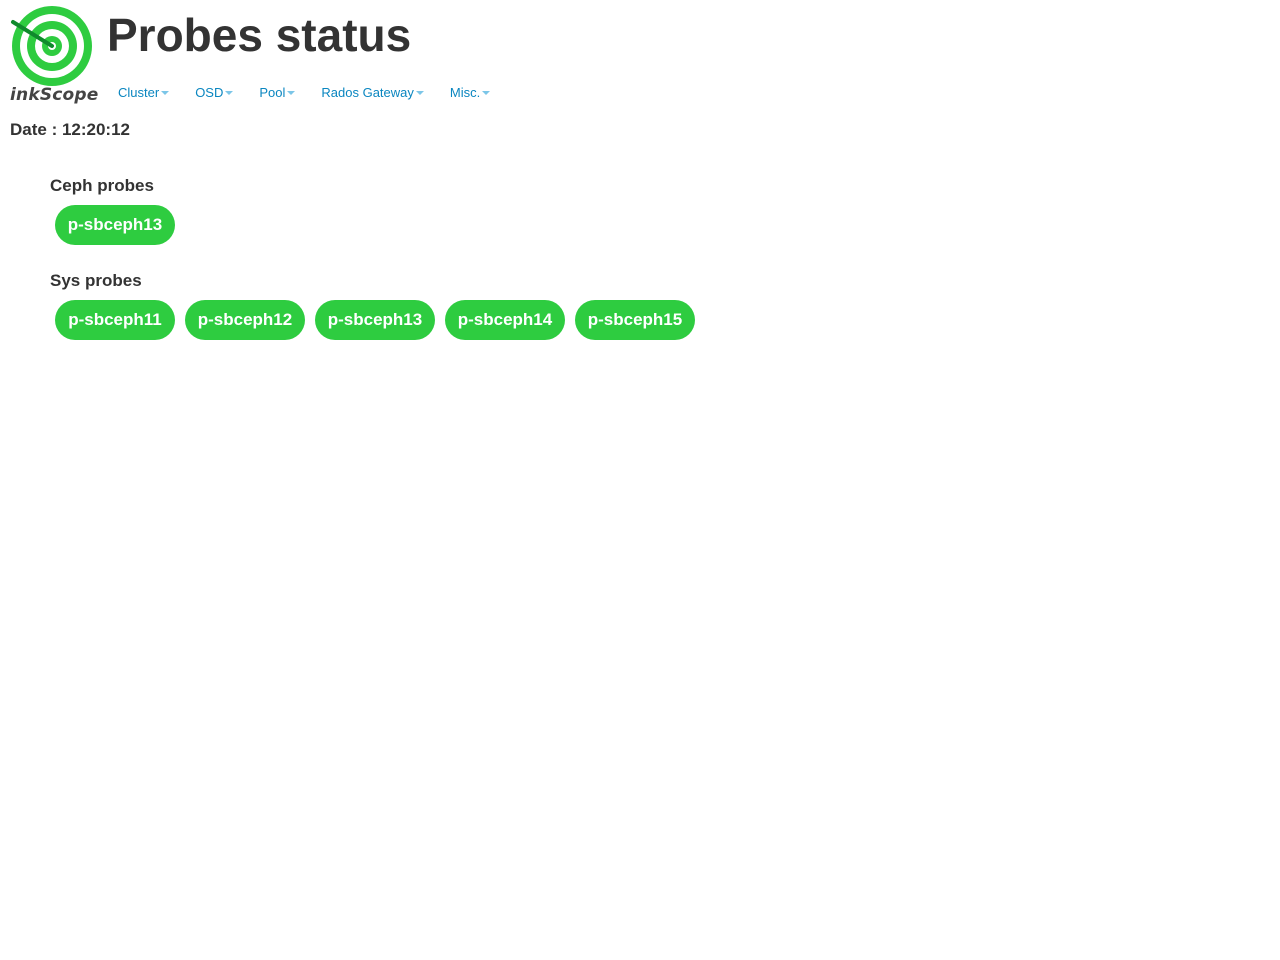 The image size is (1280, 960). What do you see at coordinates (245, 320) in the screenshot?
I see `probe-badge: p-sbceph12` at bounding box center [245, 320].